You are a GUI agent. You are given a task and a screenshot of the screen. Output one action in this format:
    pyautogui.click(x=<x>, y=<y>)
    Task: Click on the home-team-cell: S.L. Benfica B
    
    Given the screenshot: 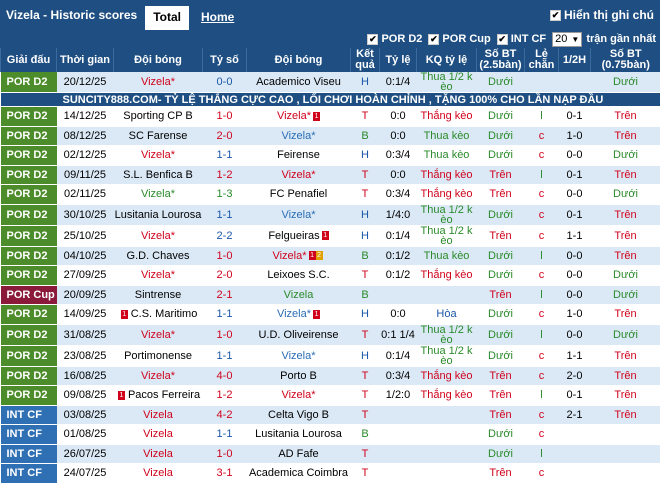 What is the action you would take?
    pyautogui.click(x=158, y=175)
    